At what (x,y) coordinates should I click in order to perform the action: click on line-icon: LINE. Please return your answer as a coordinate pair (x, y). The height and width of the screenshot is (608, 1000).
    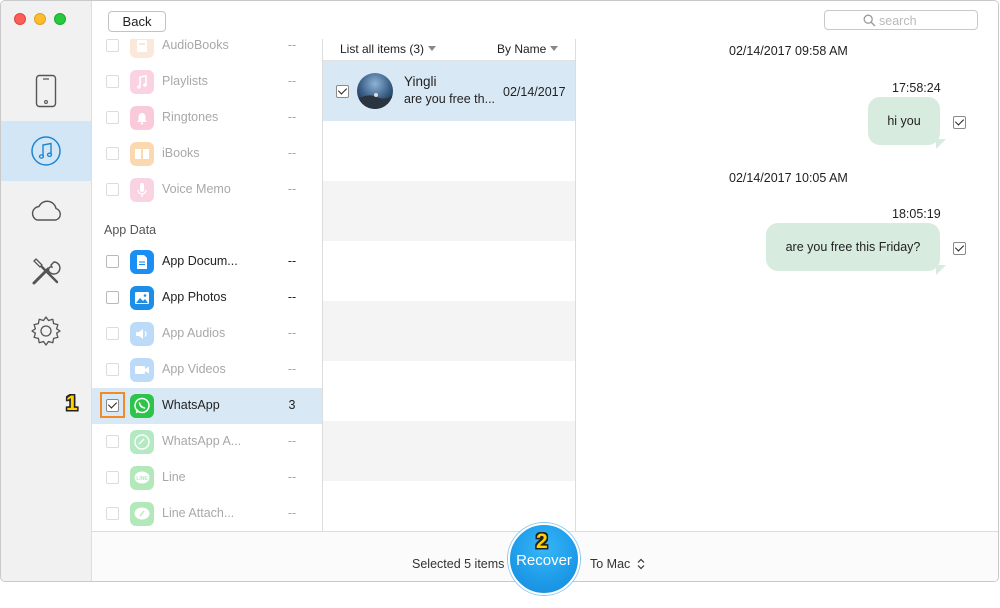
    Looking at the image, I should click on (142, 478).